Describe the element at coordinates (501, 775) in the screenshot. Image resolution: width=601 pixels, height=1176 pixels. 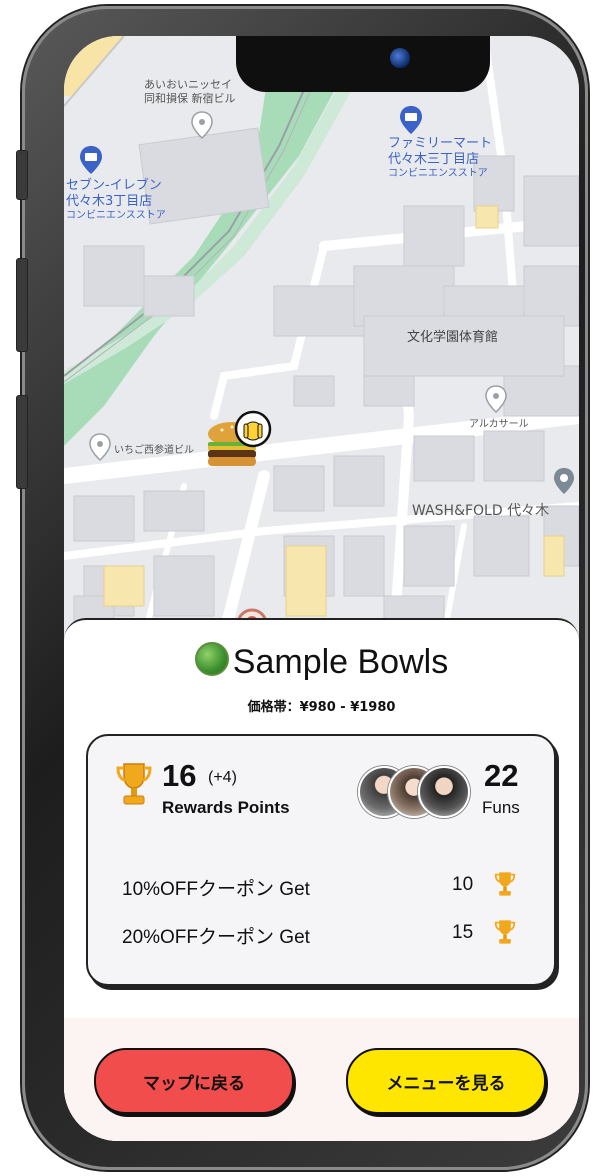
I see `funs-count: 22` at that location.